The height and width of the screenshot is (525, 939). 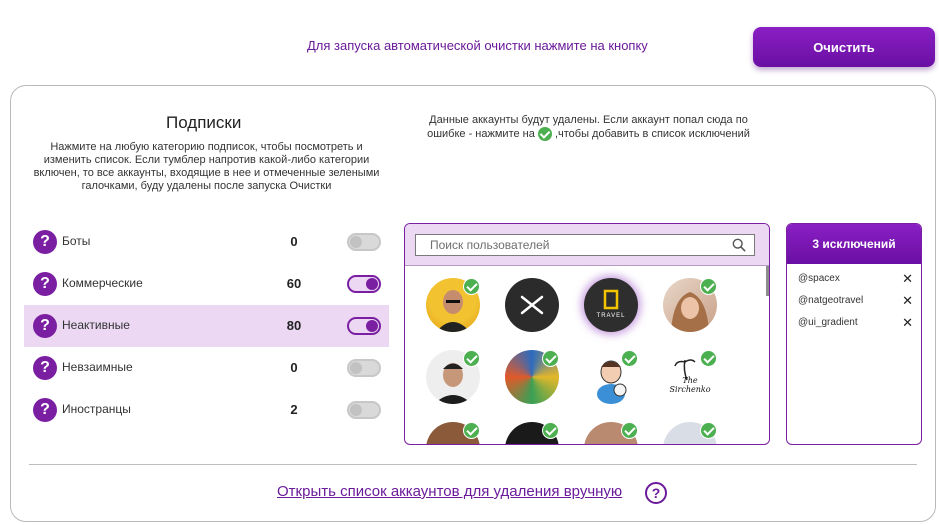 I want to click on account-avatar: TRAVEL, so click(x=611, y=305).